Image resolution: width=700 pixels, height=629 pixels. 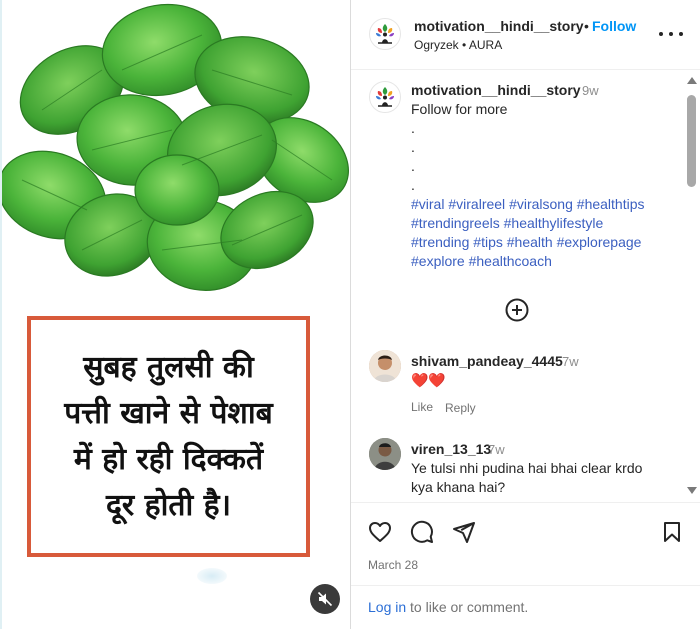 I want to click on heart-icon, so click(x=380, y=532).